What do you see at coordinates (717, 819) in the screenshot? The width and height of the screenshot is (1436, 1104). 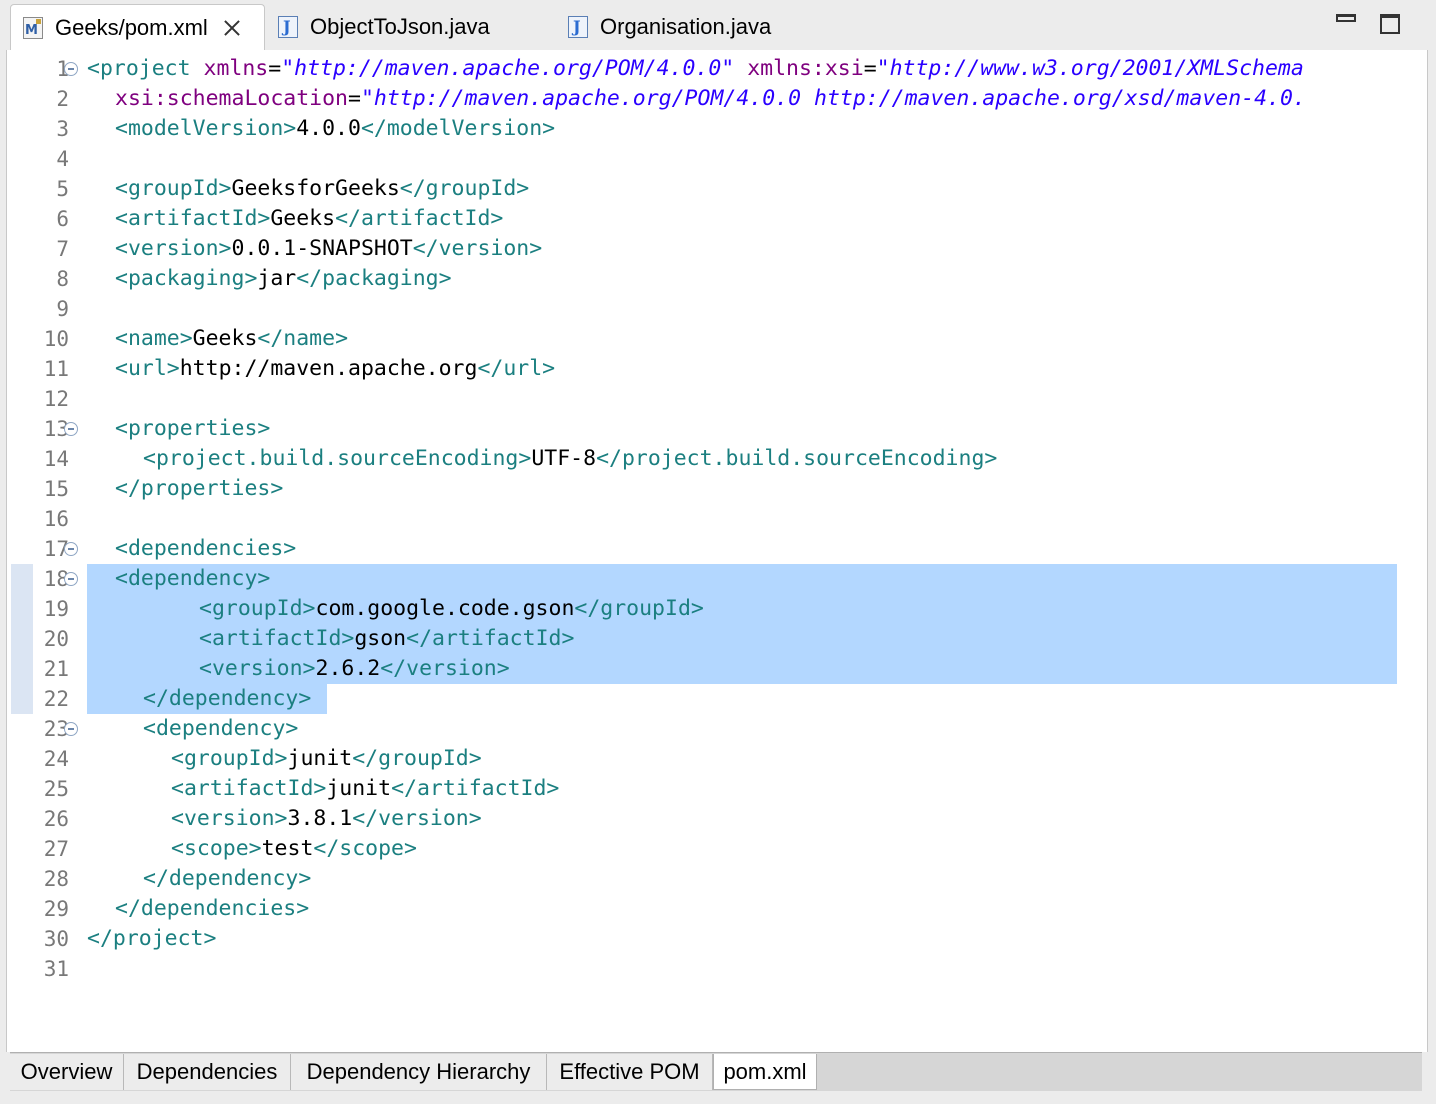 I see `code-line: 26 <version>3.8.1</version>` at bounding box center [717, 819].